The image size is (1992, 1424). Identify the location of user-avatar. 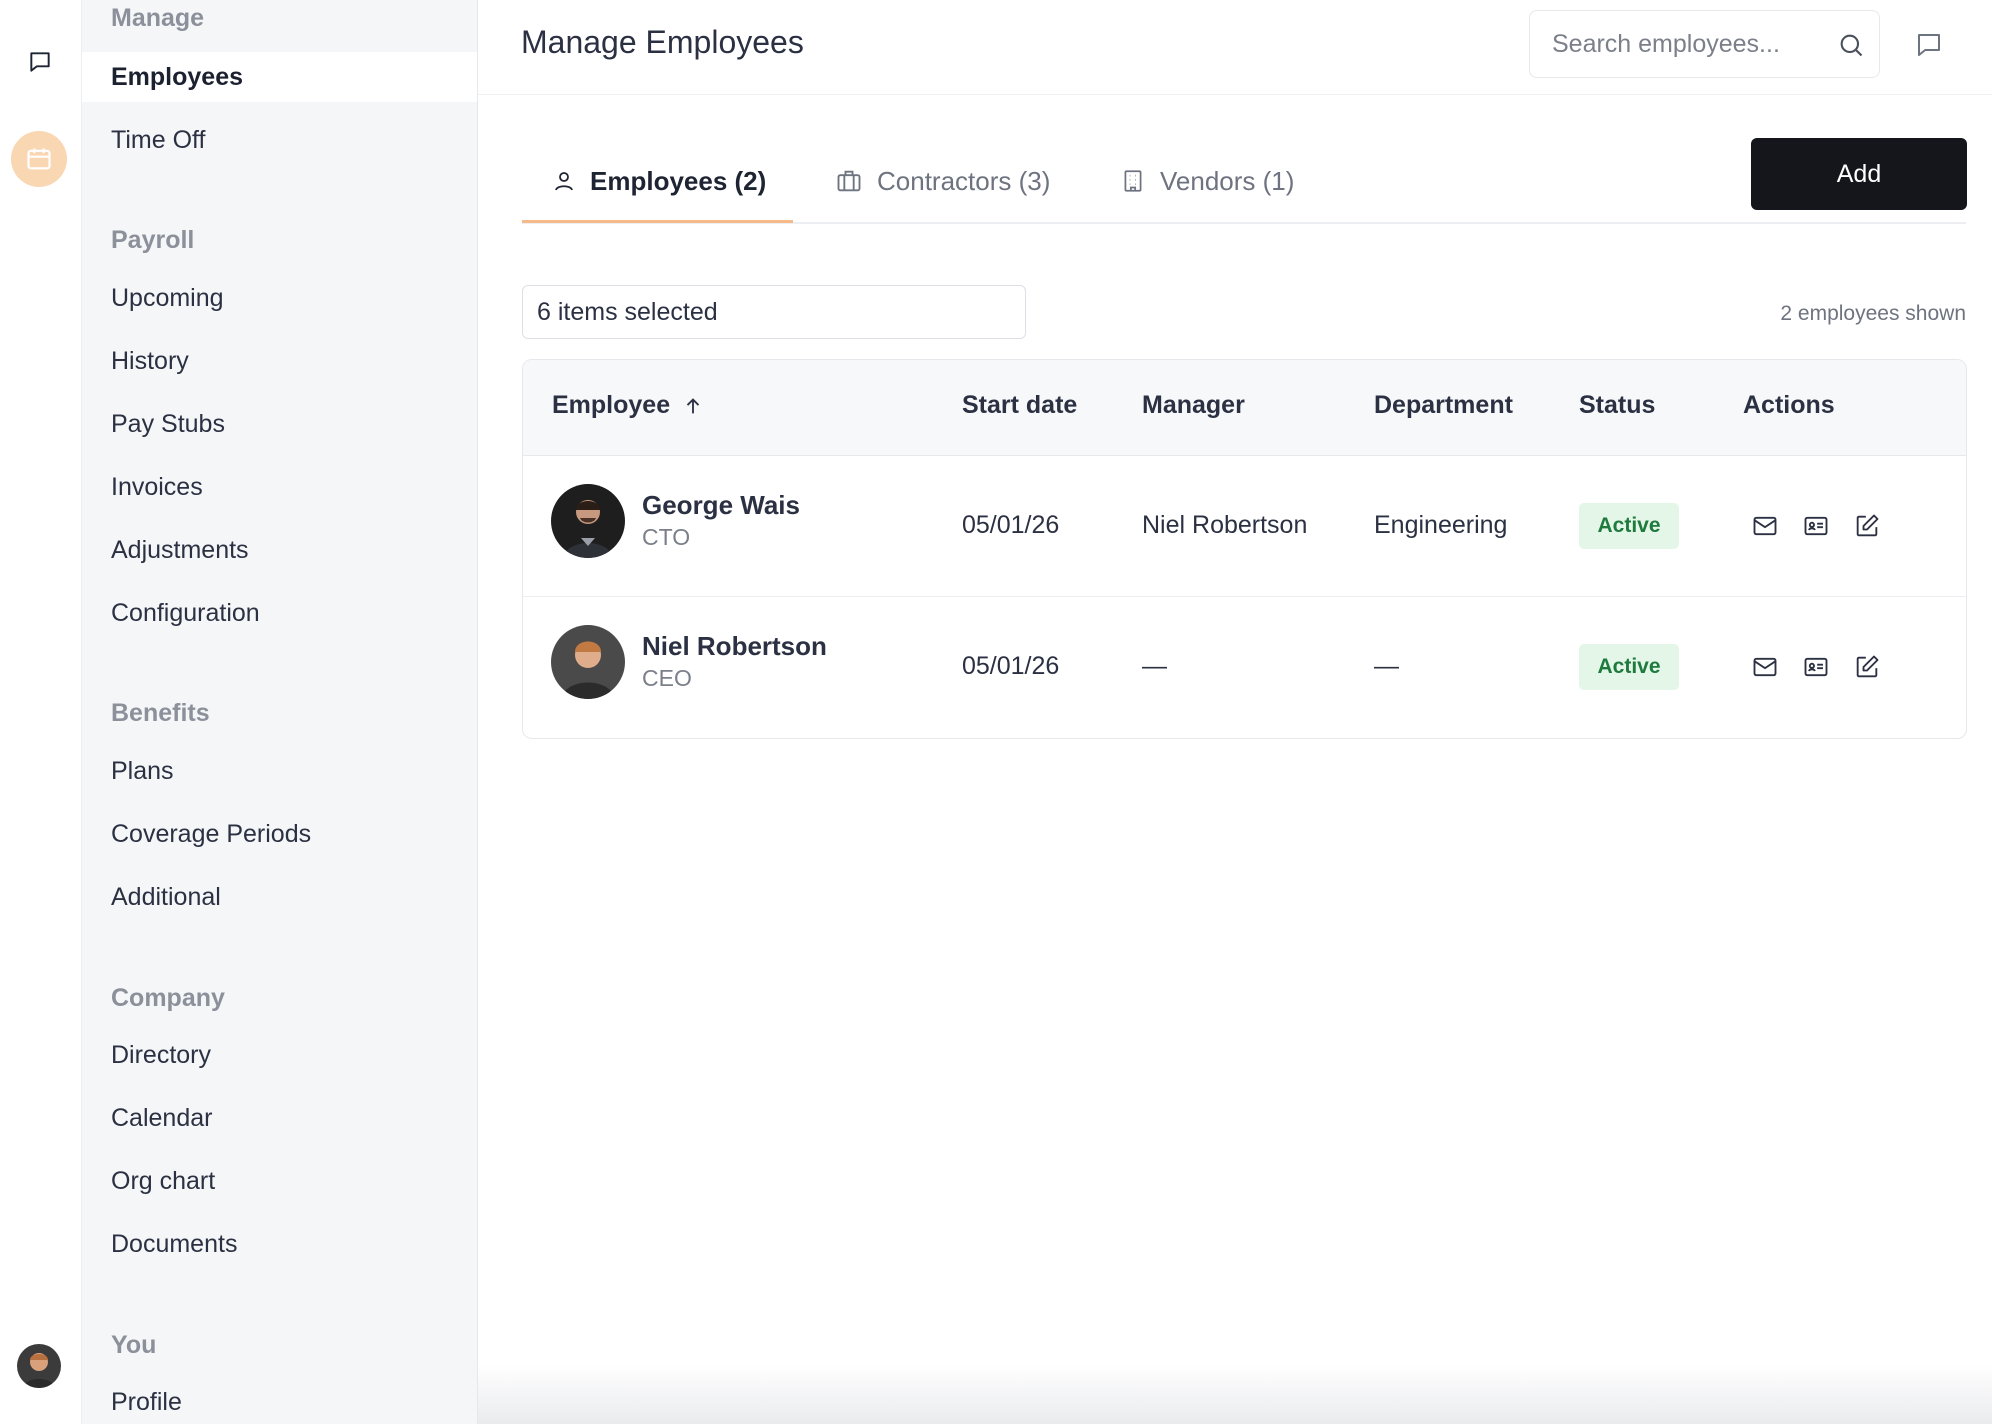
(39, 1366).